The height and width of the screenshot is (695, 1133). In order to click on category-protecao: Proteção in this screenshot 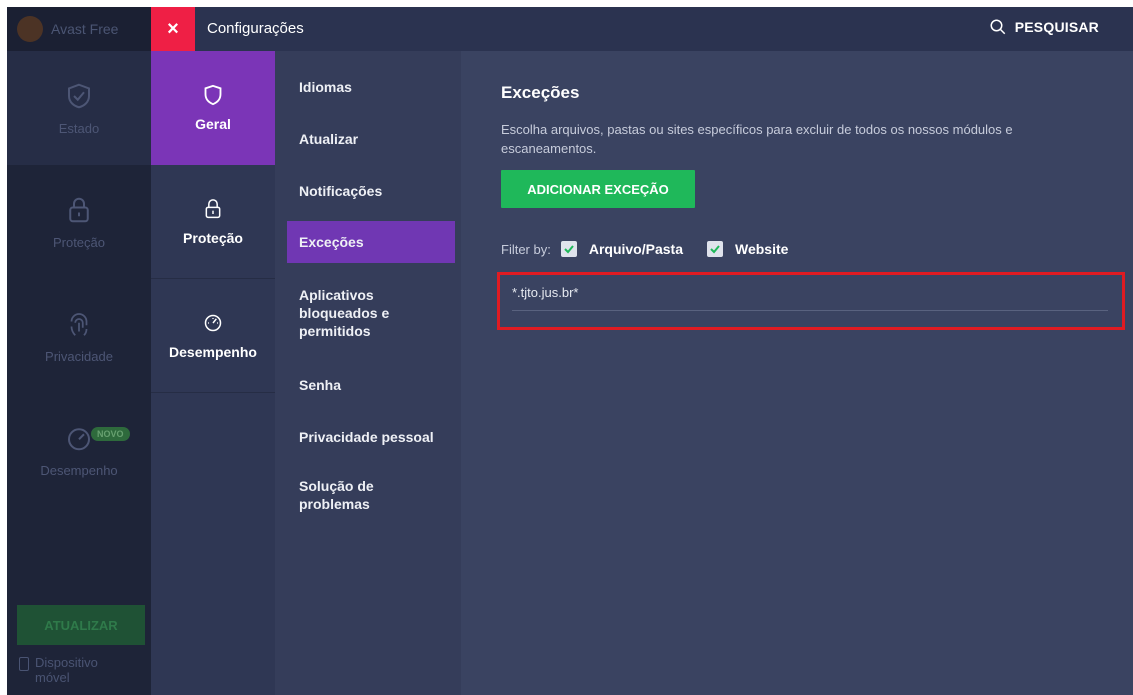, I will do `click(213, 222)`.